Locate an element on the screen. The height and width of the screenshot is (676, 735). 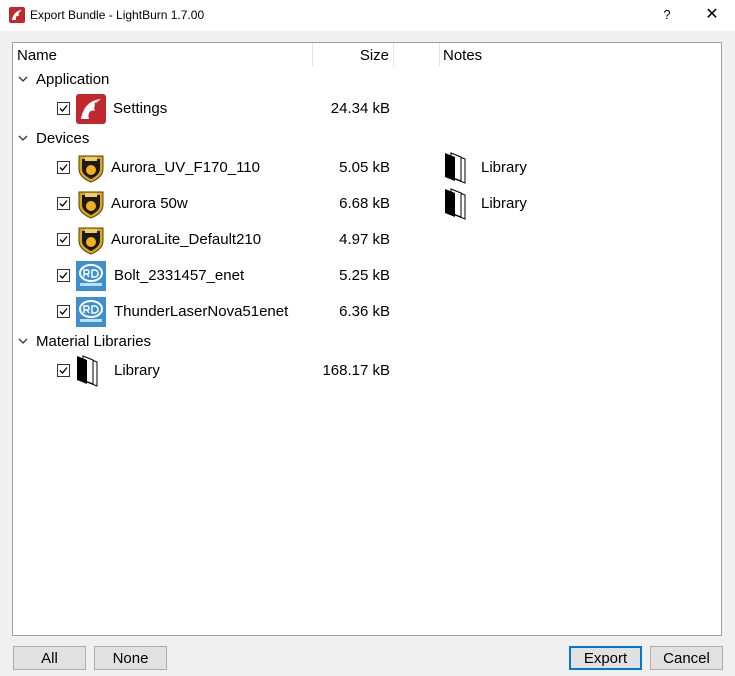
group-label: Application is located at coordinates (73, 79).